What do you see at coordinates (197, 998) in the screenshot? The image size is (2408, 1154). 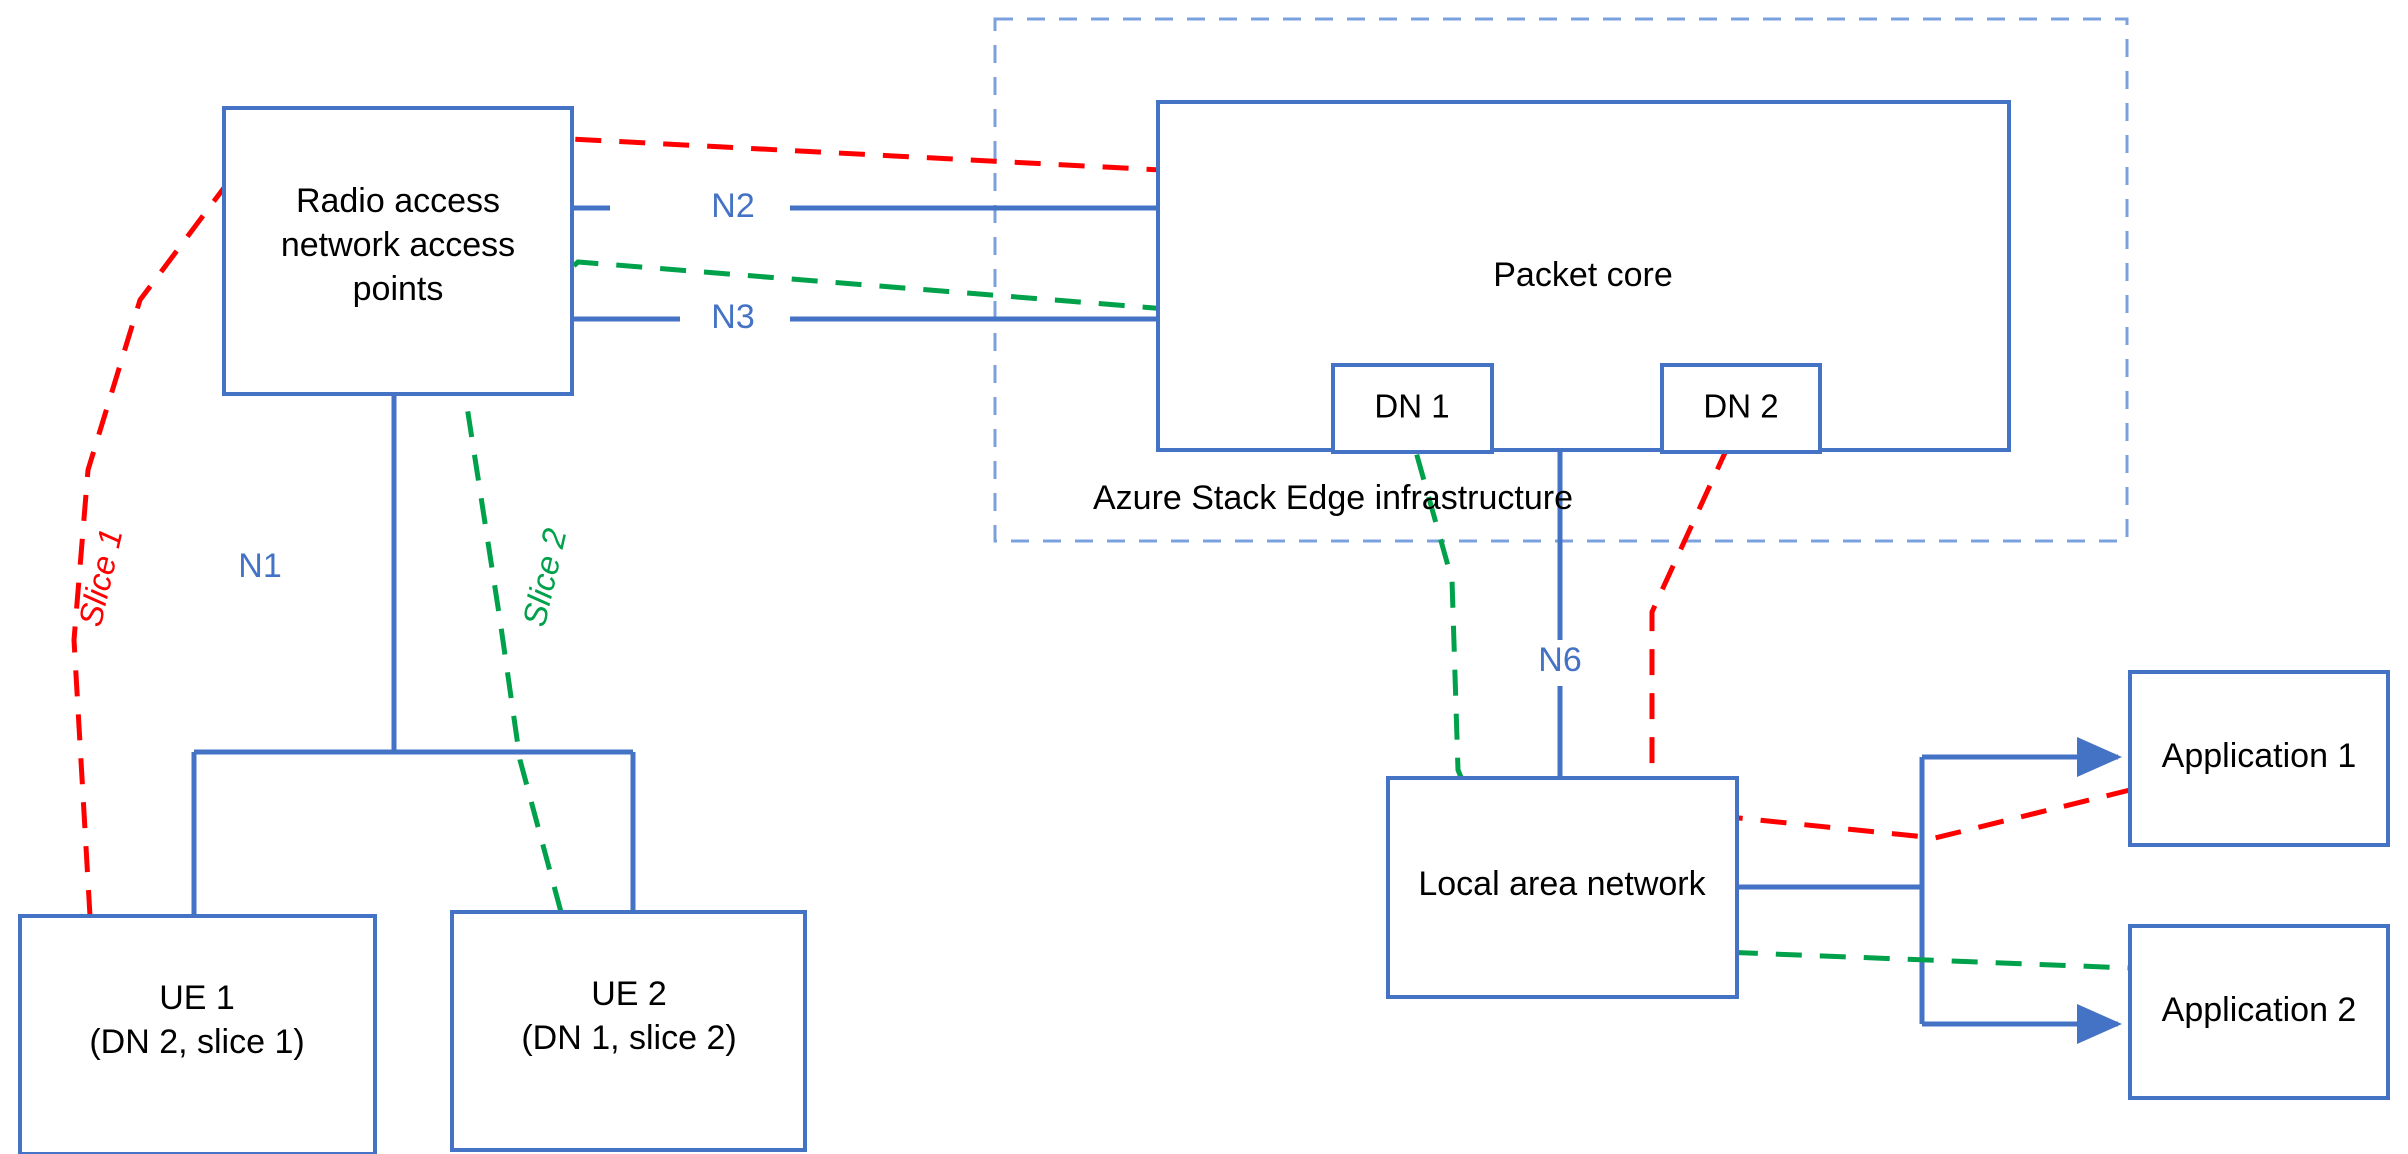 I see `user-equipment-1-label-line1: UE 1` at bounding box center [197, 998].